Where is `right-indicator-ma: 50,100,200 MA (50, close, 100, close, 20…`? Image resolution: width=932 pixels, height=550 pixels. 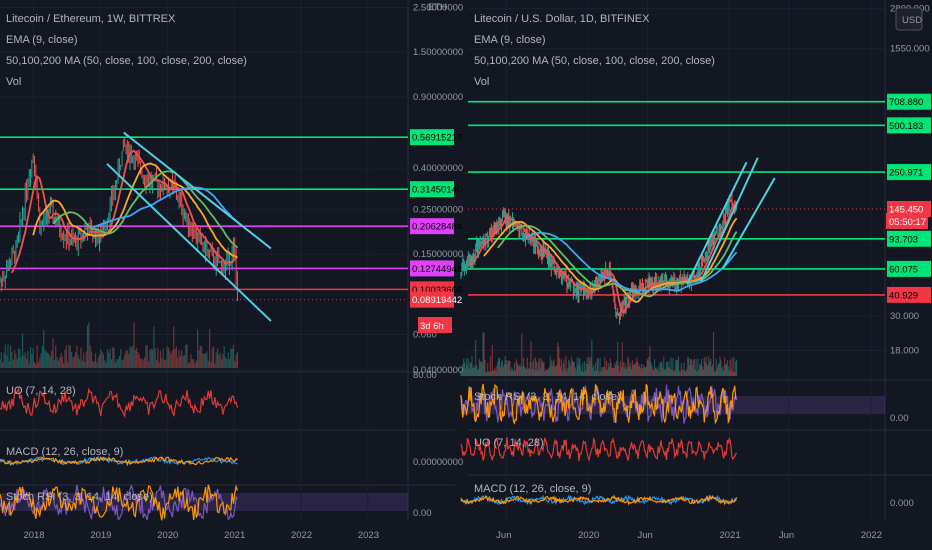
right-indicator-ma: 50,100,200 MA (50, close, 100, close, 20… is located at coordinates (594, 61).